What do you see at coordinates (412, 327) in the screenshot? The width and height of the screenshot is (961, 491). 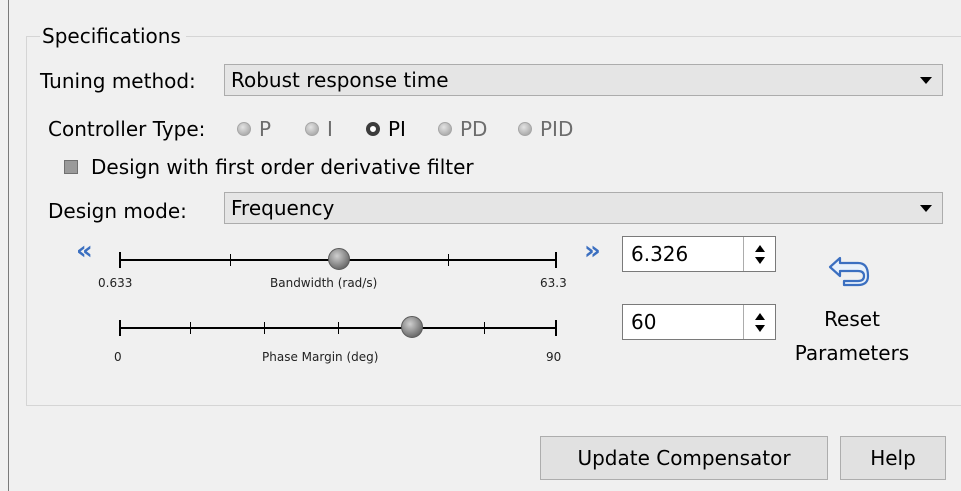 I see `phase-margin-slider-thumb` at bounding box center [412, 327].